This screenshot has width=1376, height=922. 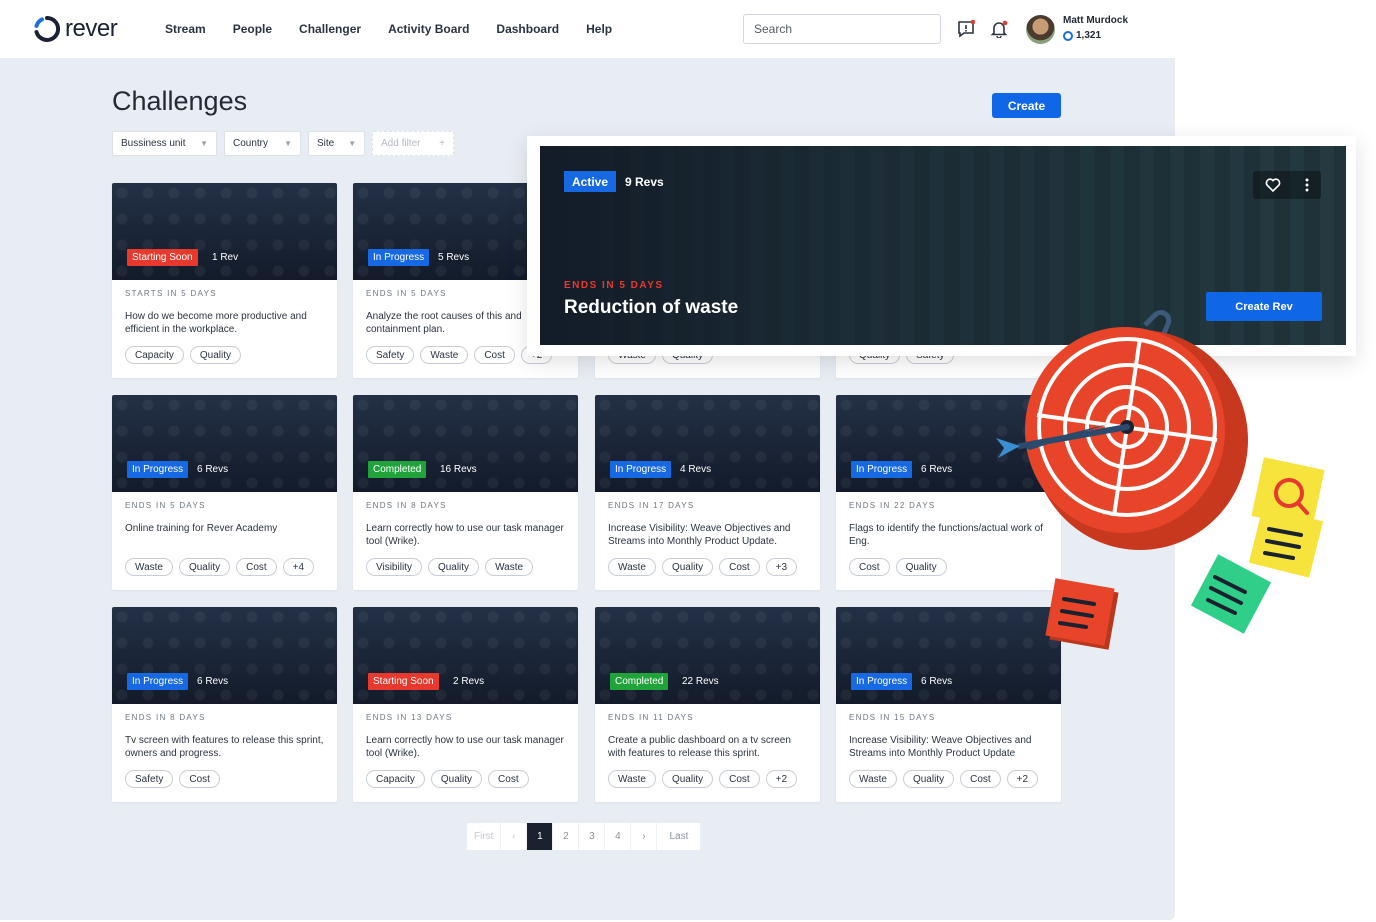 What do you see at coordinates (1040, 29) in the screenshot?
I see `avatar` at bounding box center [1040, 29].